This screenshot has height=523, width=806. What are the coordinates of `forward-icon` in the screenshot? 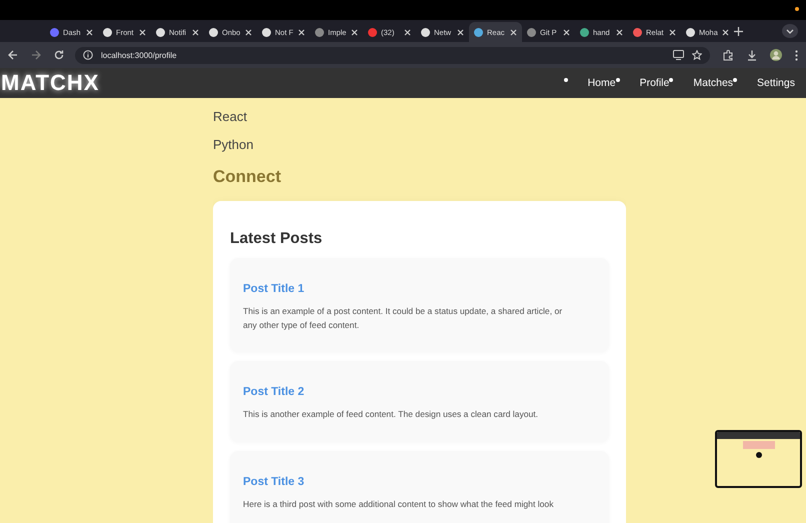 It's located at (36, 55).